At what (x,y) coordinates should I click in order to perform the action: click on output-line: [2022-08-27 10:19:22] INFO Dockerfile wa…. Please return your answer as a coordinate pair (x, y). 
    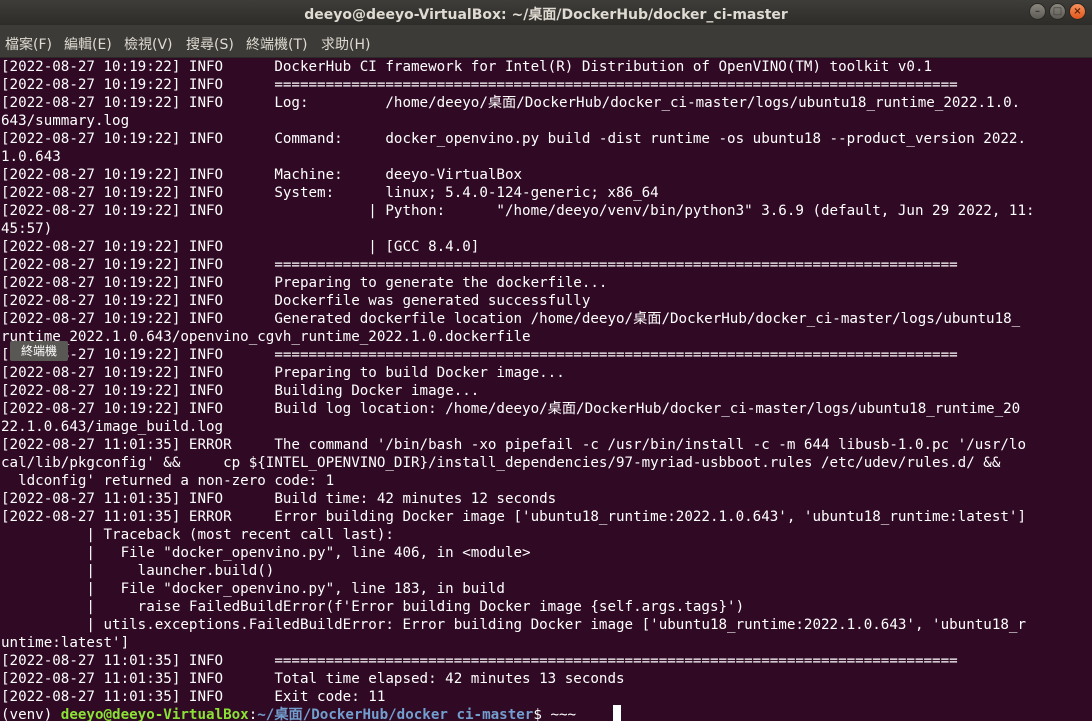
    Looking at the image, I should click on (296, 301).